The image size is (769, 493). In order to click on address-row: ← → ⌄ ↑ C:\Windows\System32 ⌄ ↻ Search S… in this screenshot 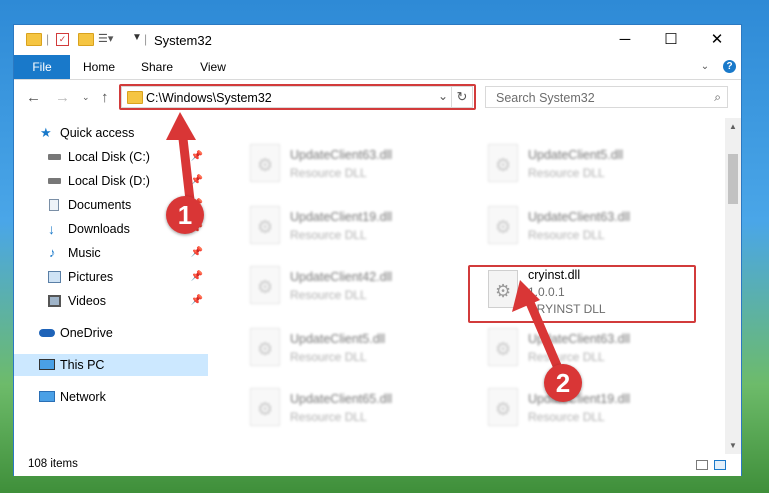, I will do `click(377, 98)`.